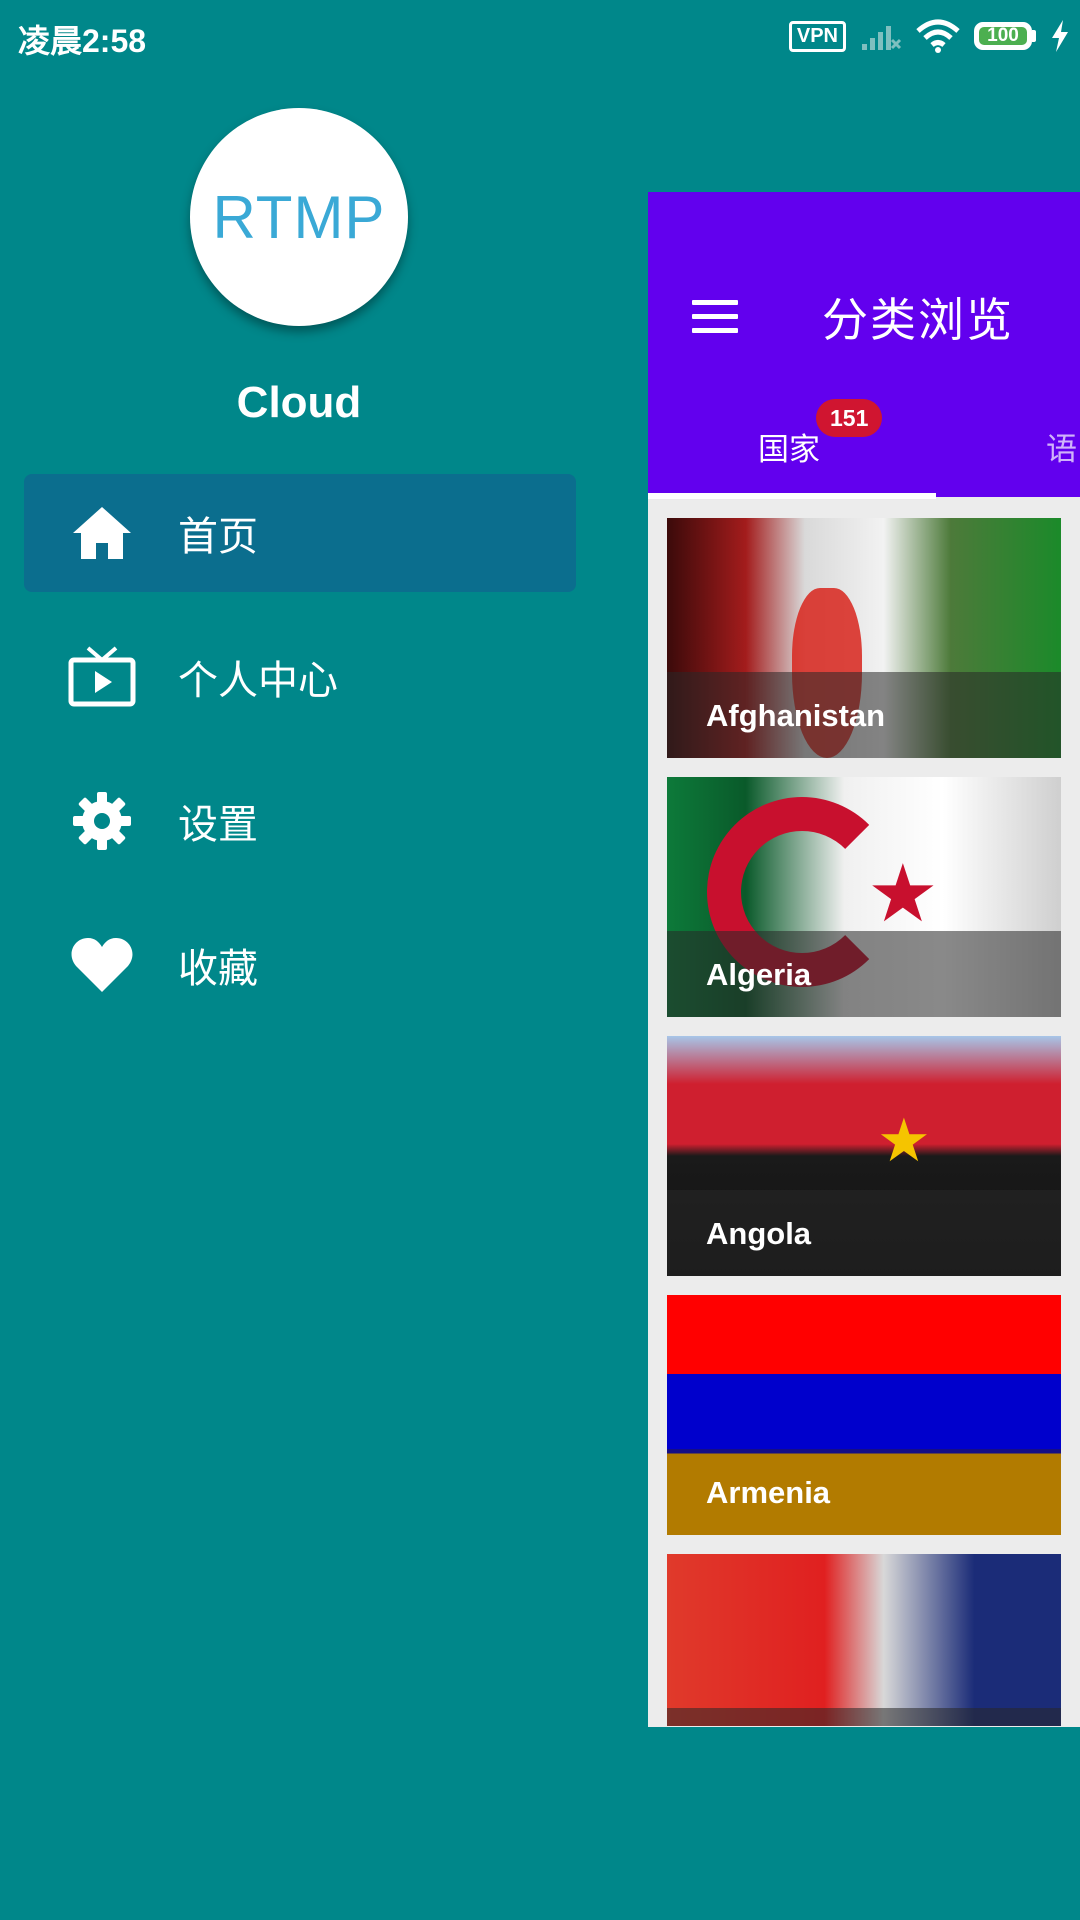  What do you see at coordinates (792, 496) in the screenshot?
I see `tab-indicator` at bounding box center [792, 496].